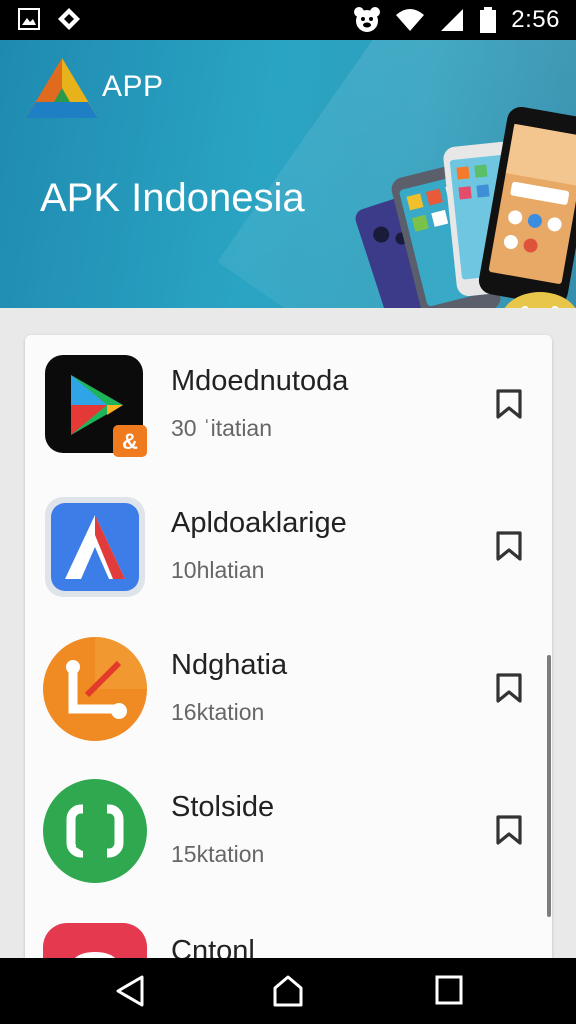  Describe the element at coordinates (172, 198) in the screenshot. I see `page-title: APK Indonesia` at that location.